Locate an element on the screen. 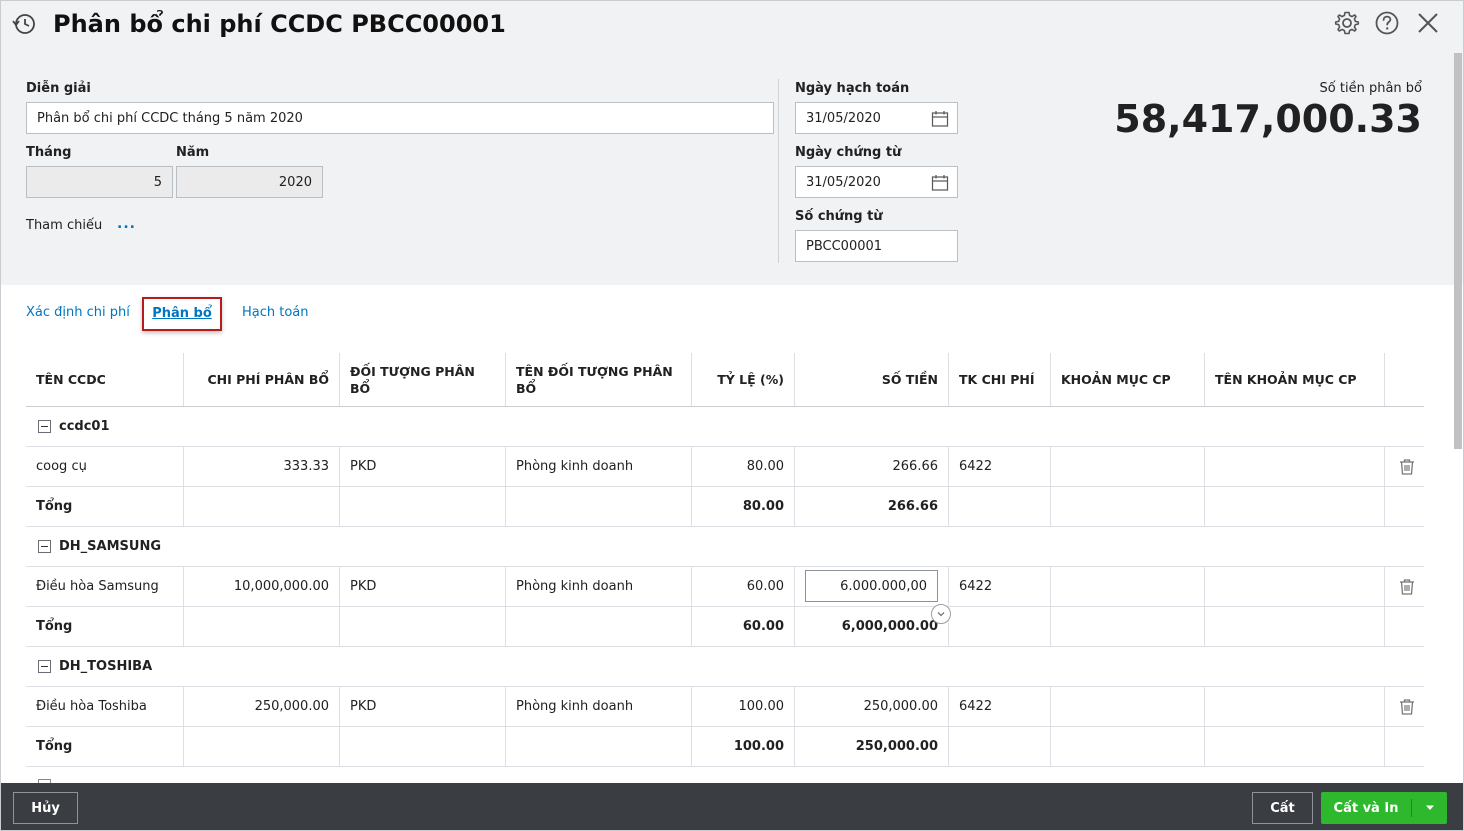  cancel-button: Hủy is located at coordinates (45, 808).